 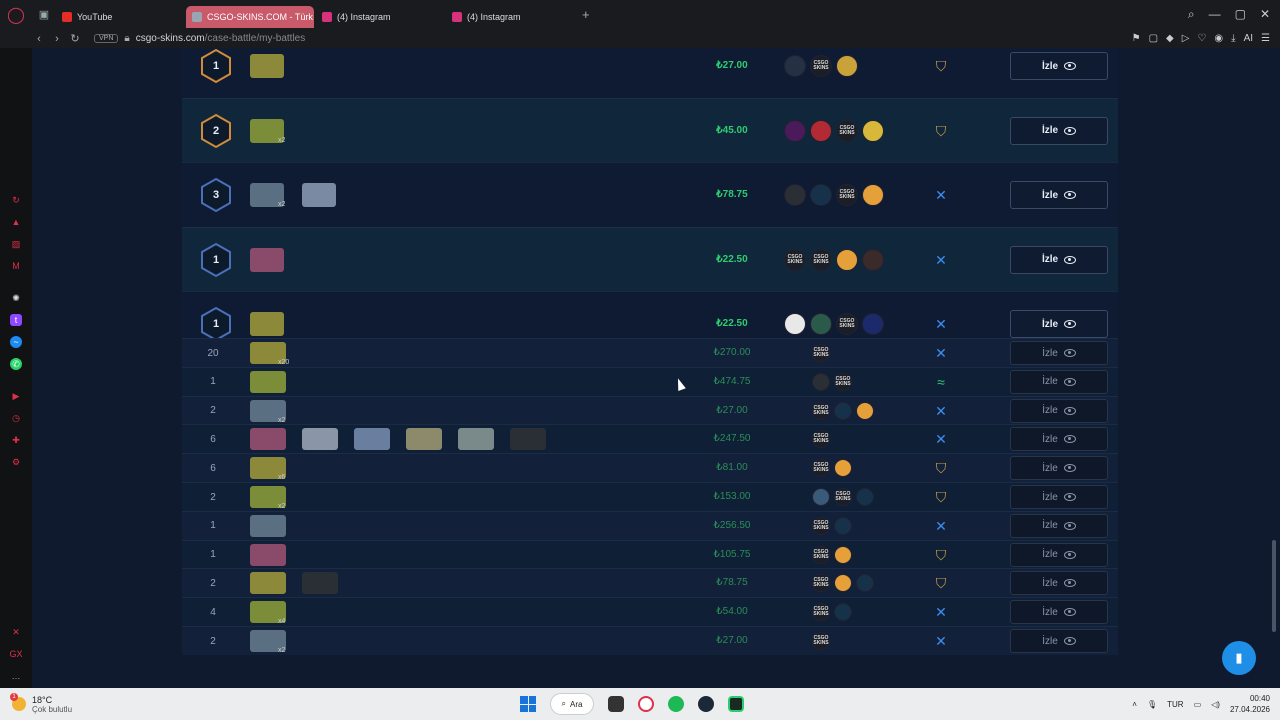 What do you see at coordinates (650, 583) in the screenshot?
I see `battle-row: 2 ₺78.75 CSGO SKINS ⛉ İzle` at bounding box center [650, 583].